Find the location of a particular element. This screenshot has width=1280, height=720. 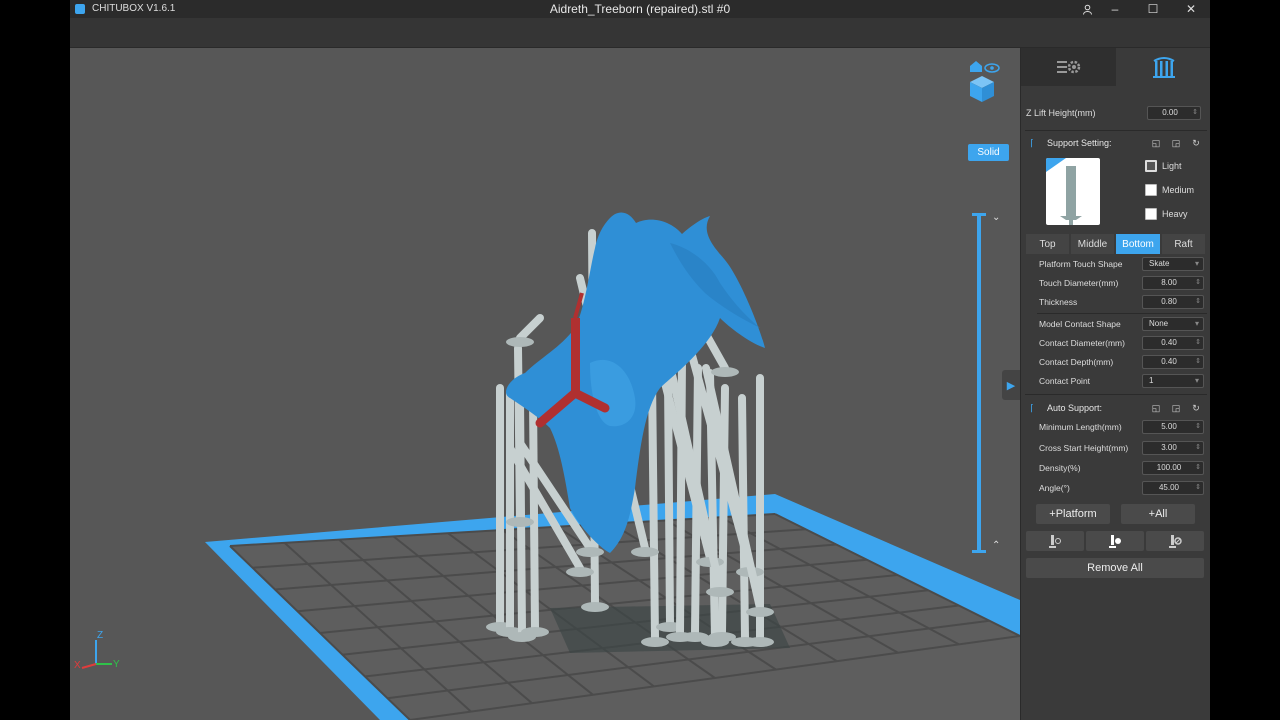

field-row: Touch Diameter(mm) 8.00 is located at coordinates (1115, 283).